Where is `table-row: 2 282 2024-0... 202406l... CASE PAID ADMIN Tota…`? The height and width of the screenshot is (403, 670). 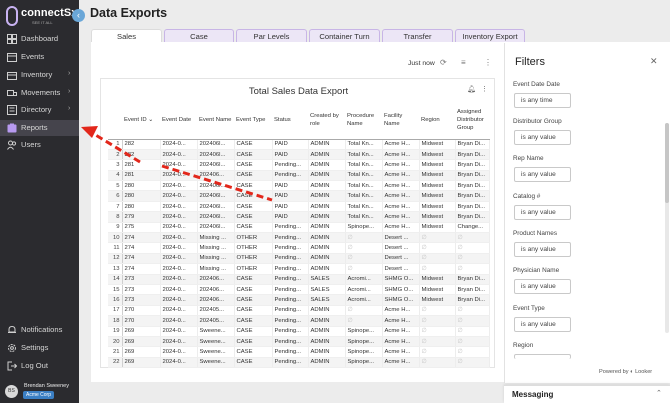
table-row: 2 282 2024-0... 202406l... CASE PAID ADMIN Tota… is located at coordinates (299, 155).